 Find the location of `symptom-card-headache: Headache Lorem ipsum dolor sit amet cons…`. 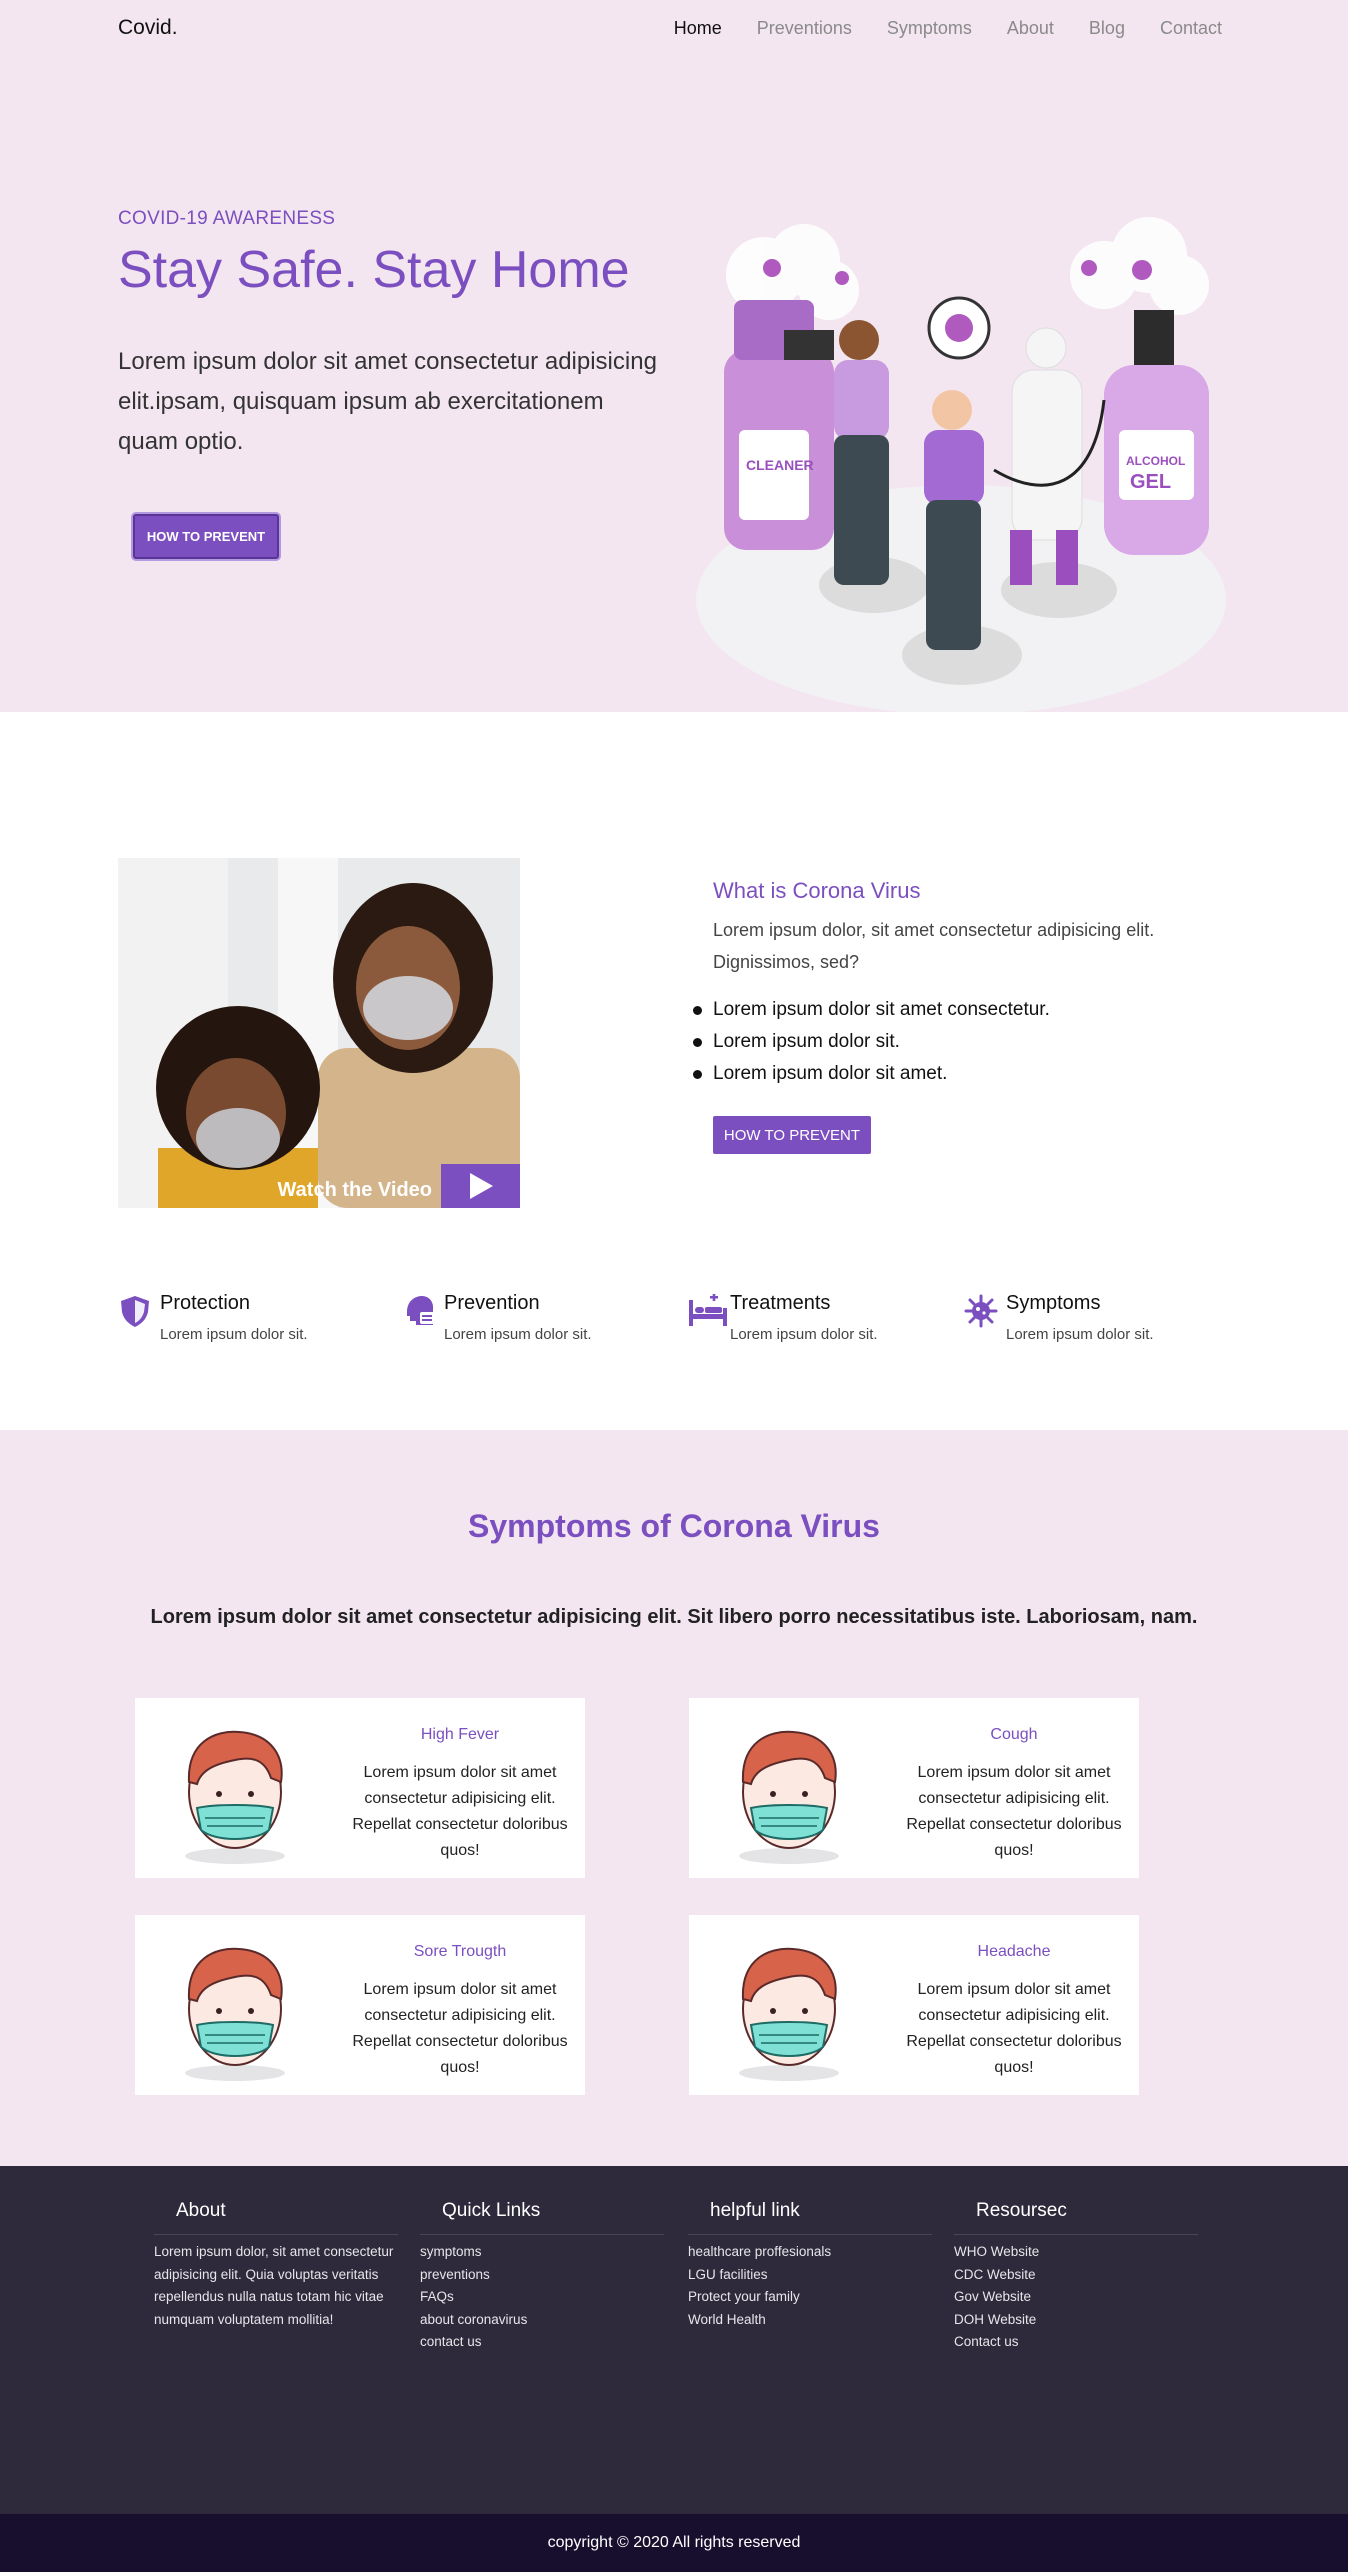

symptom-card-headache: Headache Lorem ipsum dolor sit amet cons… is located at coordinates (914, 2005).